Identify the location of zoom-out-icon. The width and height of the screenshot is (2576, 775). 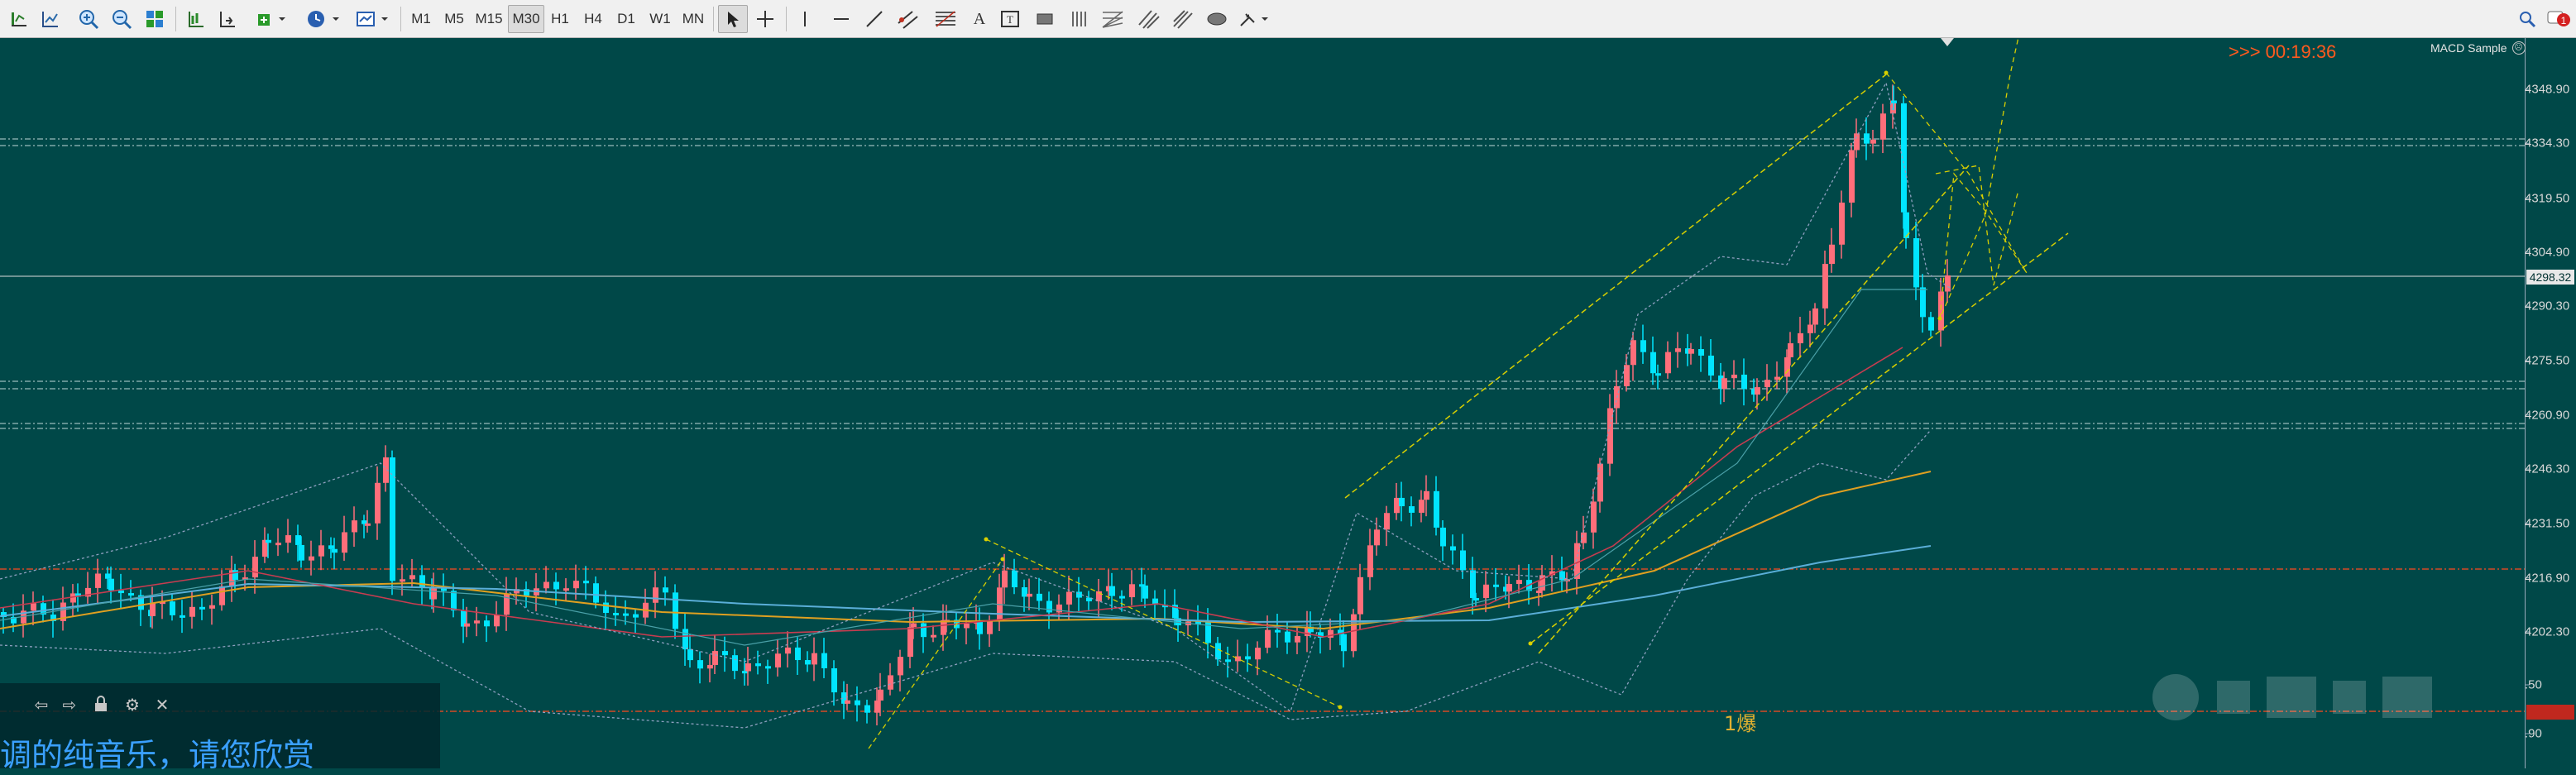
(122, 19).